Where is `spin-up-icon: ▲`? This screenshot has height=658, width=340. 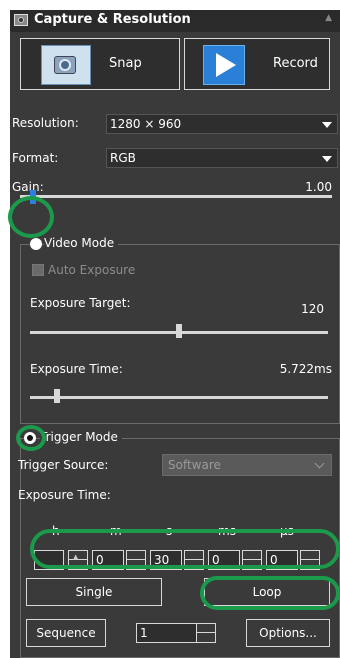 spin-up-icon: ▲ is located at coordinates (76, 557).